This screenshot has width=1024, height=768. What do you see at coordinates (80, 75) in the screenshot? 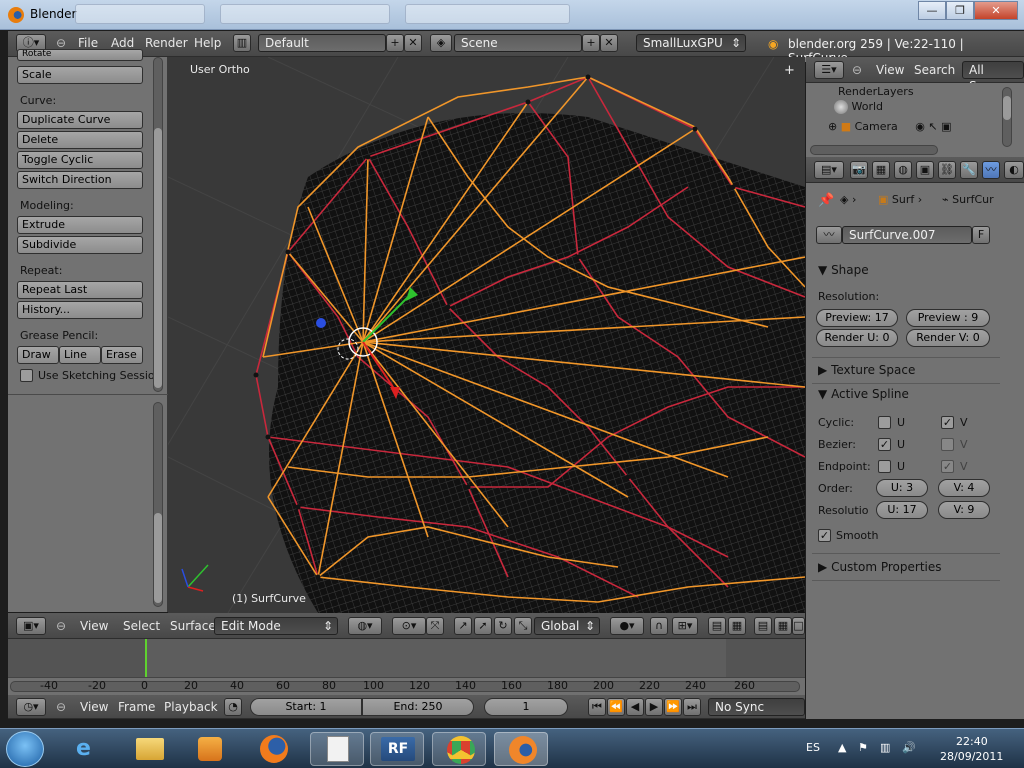
I see `scale-button: Scale` at bounding box center [80, 75].